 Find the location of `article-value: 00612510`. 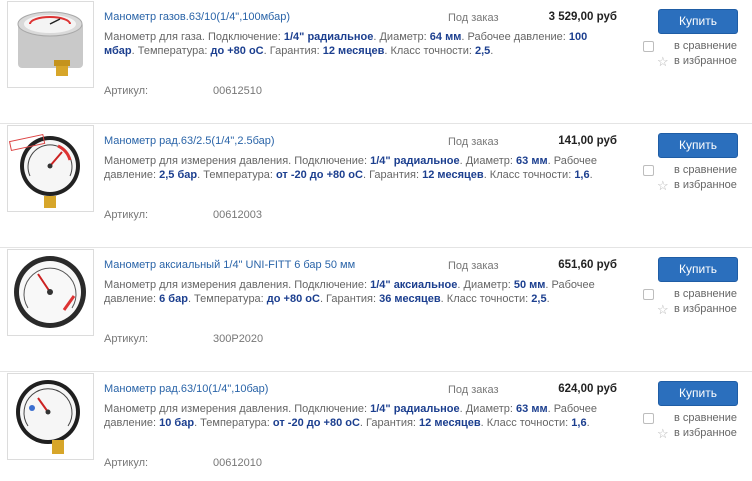

article-value: 00612510 is located at coordinates (237, 91).